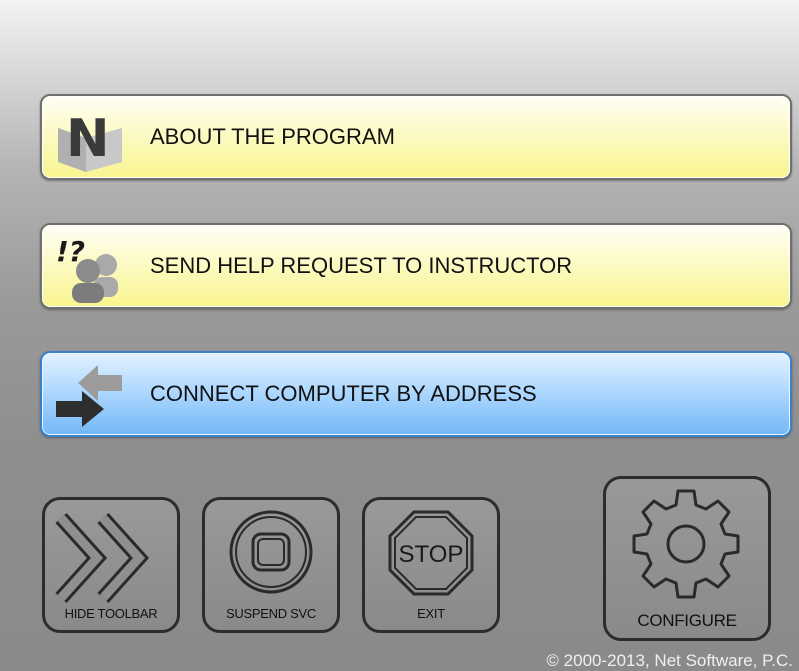 This screenshot has width=799, height=671. I want to click on exit-button: STOP EXIT, so click(431, 565).